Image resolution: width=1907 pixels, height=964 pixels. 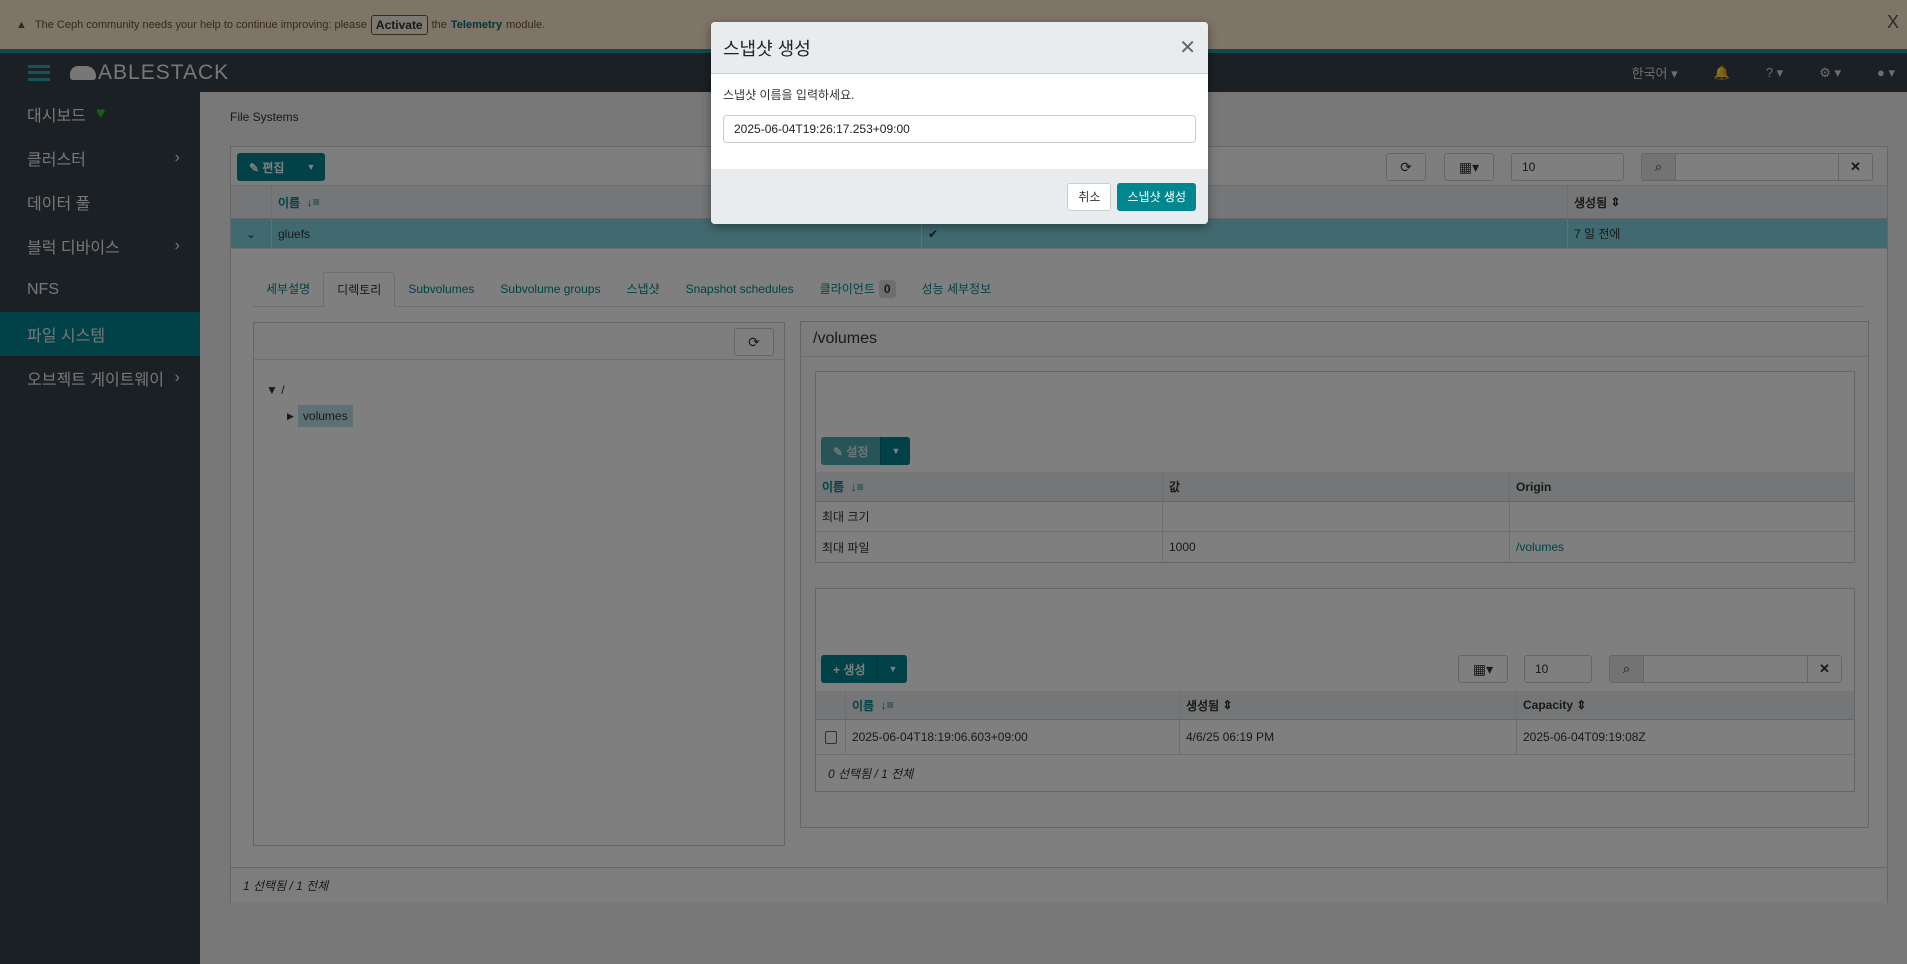 I want to click on snapshot-name-label: 스냅샷 이름을 입력하세요., so click(x=789, y=95).